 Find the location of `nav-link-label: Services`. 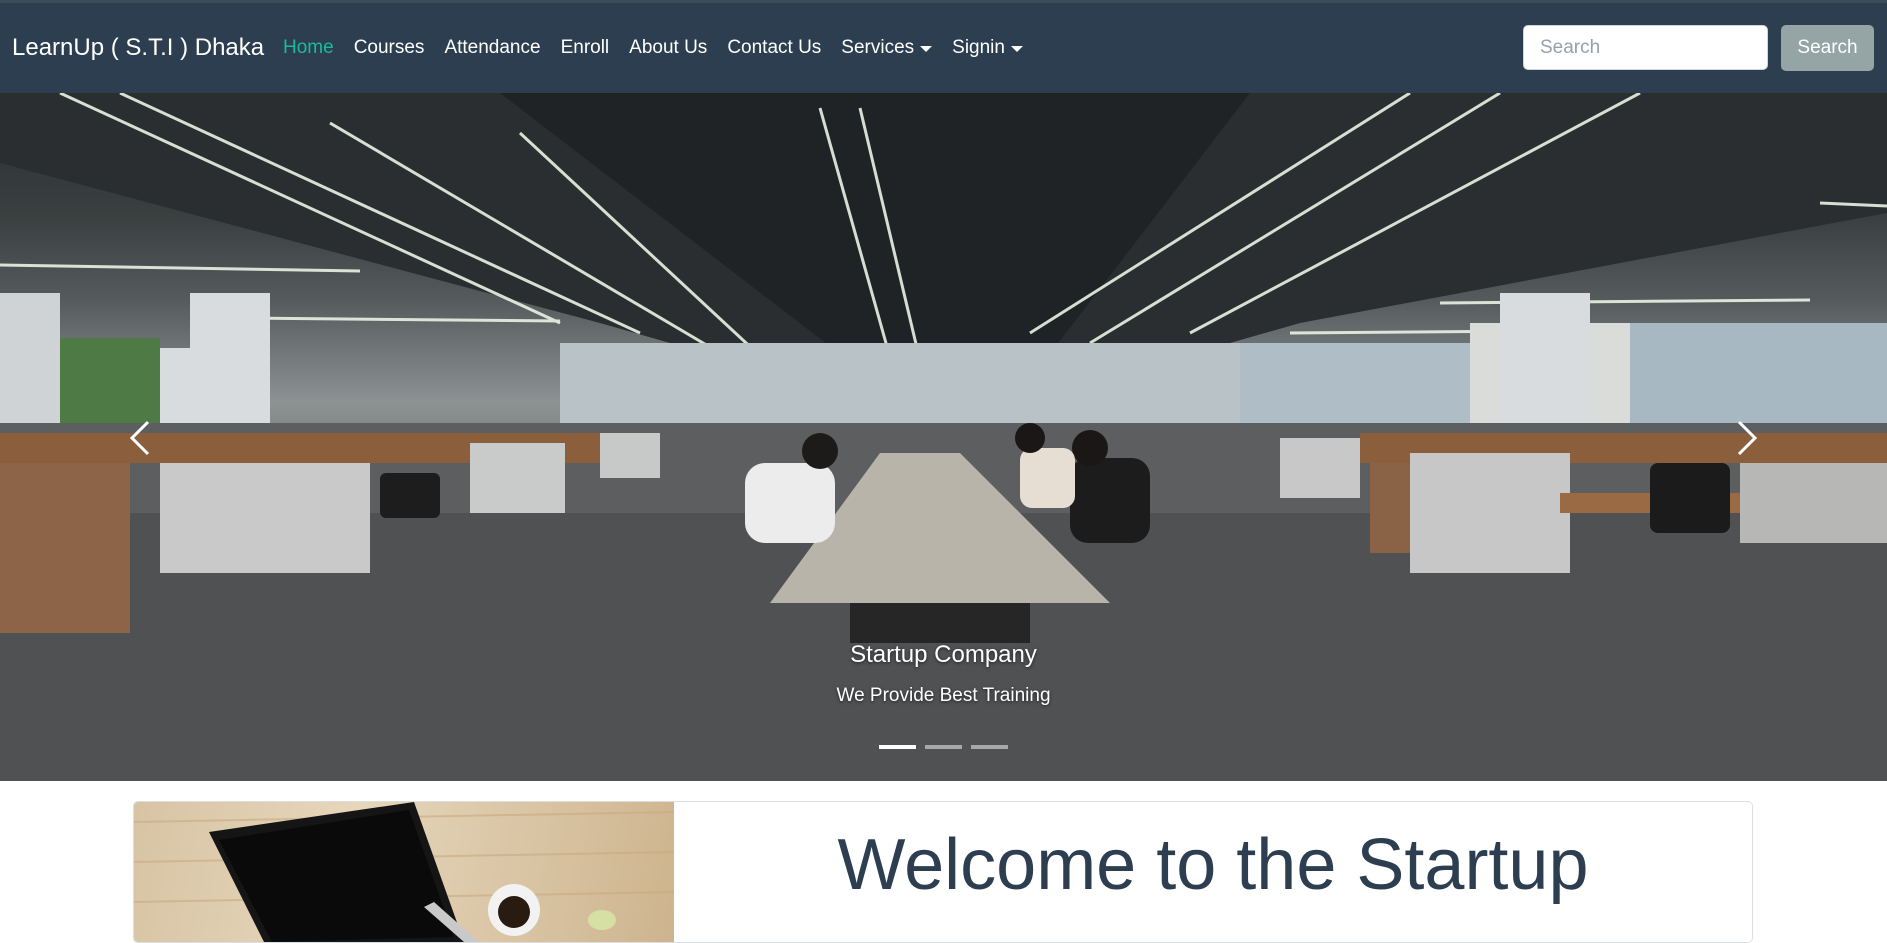

nav-link-label: Services is located at coordinates (878, 47).